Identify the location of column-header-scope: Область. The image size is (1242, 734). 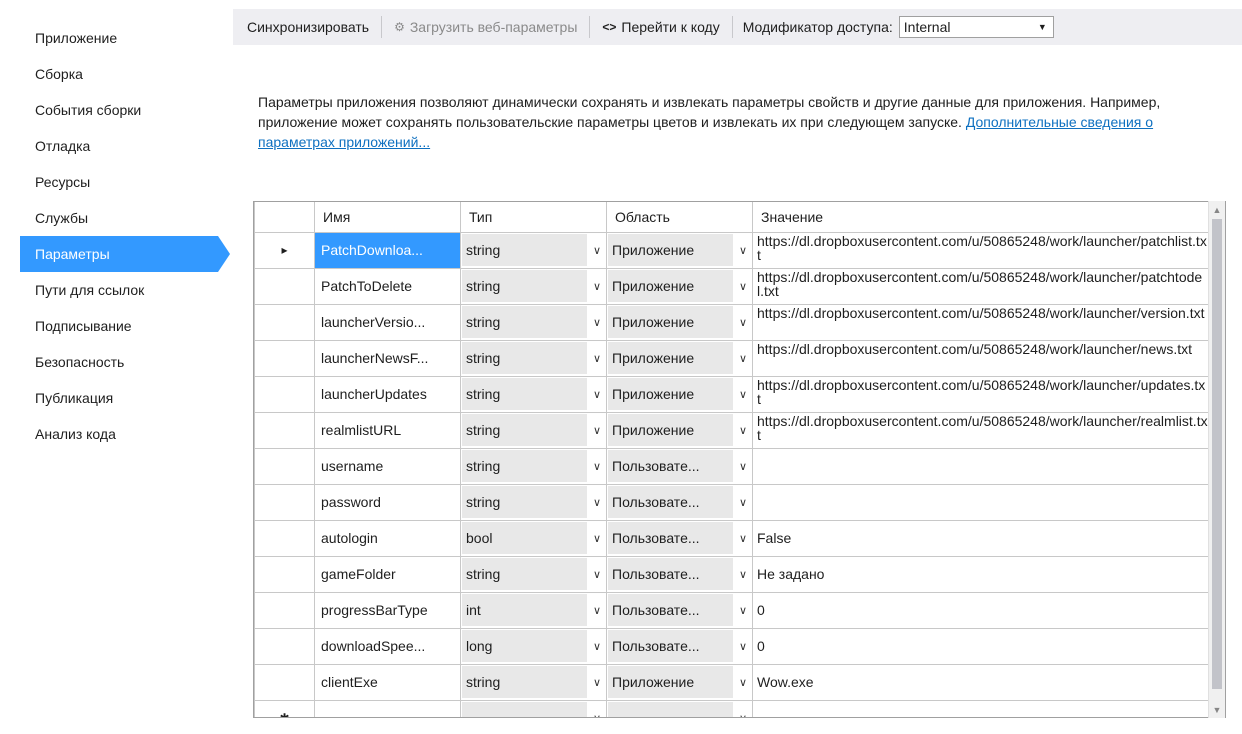
(679, 217).